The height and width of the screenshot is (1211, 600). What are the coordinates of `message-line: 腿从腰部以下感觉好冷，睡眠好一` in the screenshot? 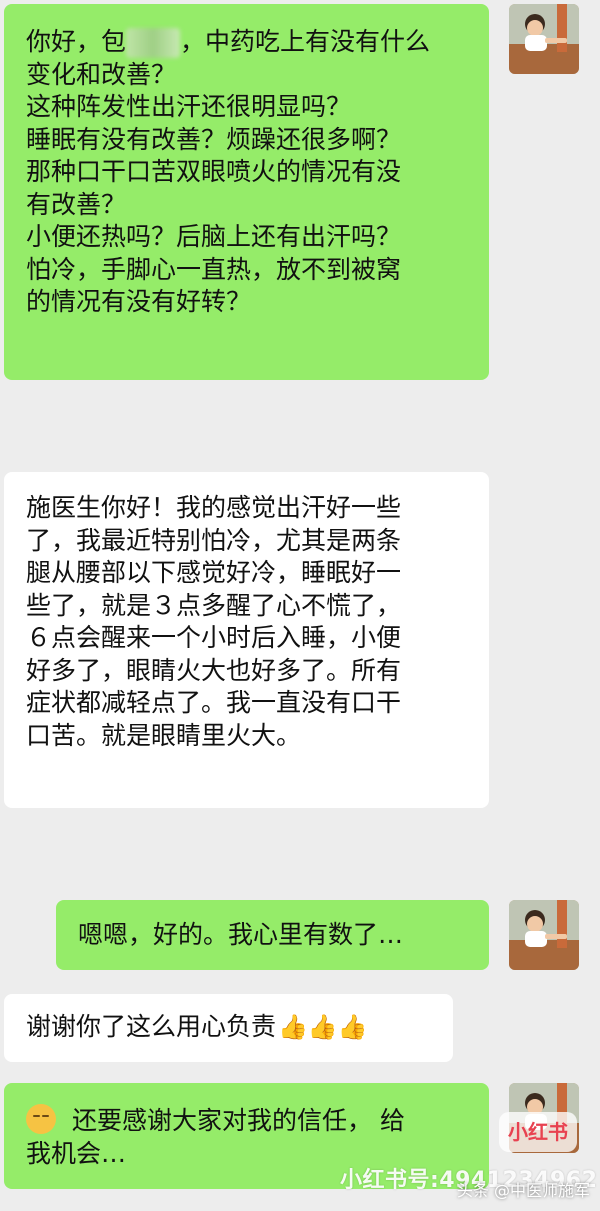 It's located at (214, 572).